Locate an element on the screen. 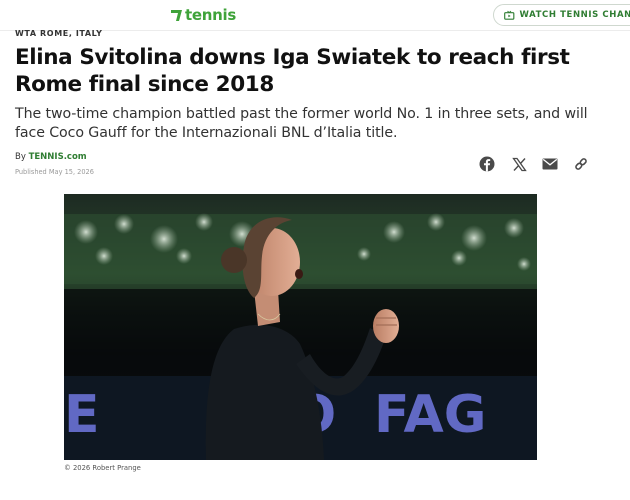 This screenshot has width=630, height=500. link-icon is located at coordinates (581, 164).